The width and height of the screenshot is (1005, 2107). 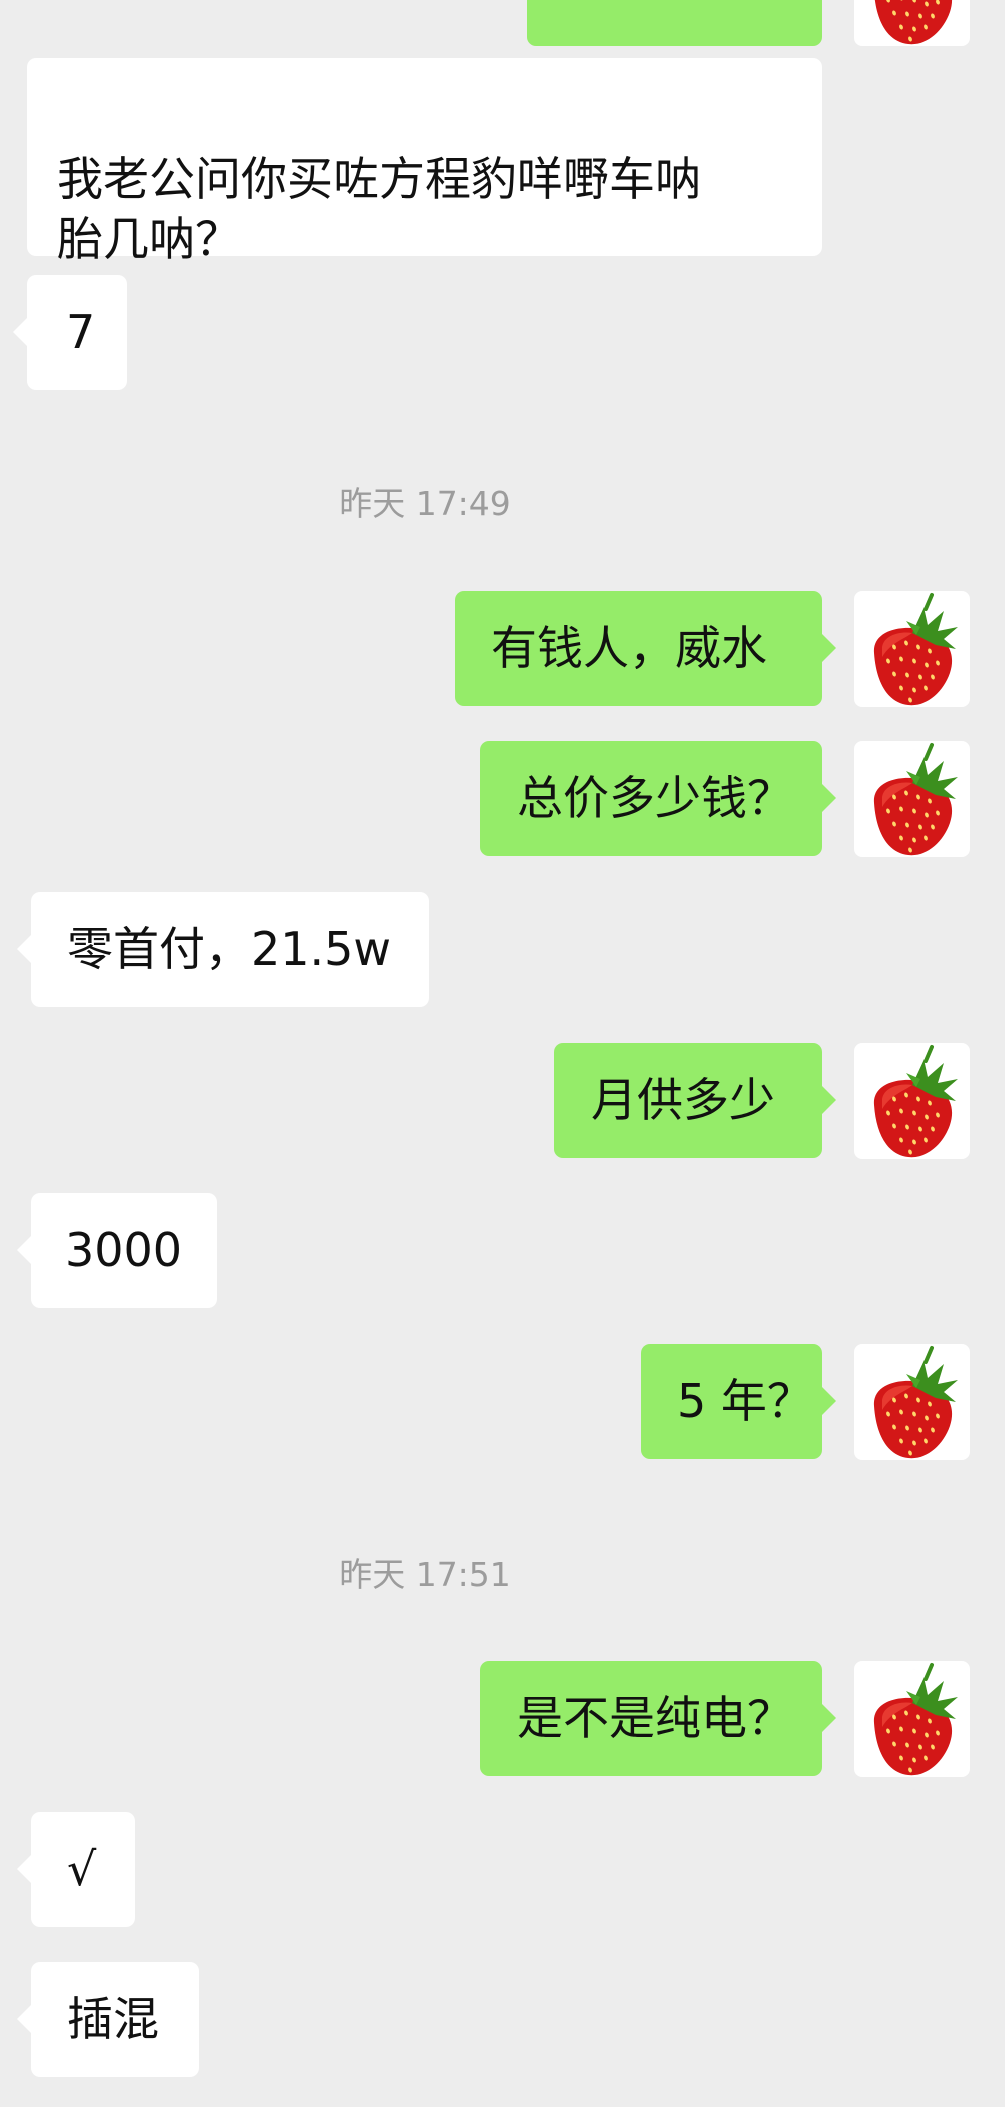 What do you see at coordinates (683, 1100) in the screenshot?
I see `message-text: 月供多少` at bounding box center [683, 1100].